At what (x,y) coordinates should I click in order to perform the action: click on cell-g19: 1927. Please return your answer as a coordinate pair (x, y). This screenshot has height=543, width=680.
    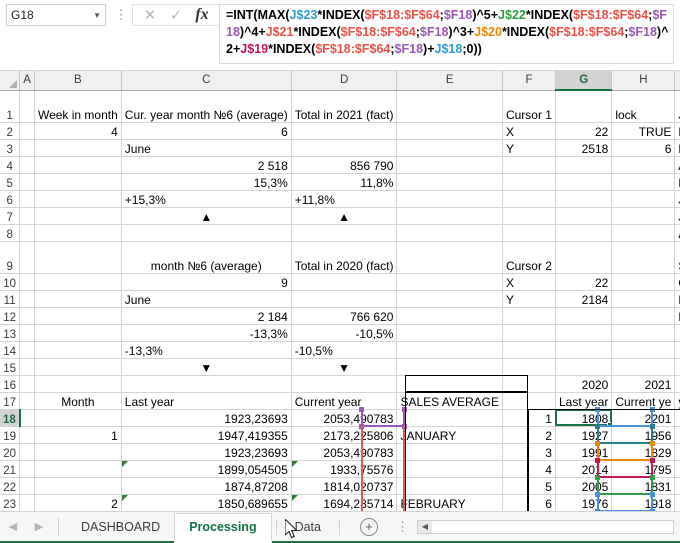
    Looking at the image, I should click on (584, 435).